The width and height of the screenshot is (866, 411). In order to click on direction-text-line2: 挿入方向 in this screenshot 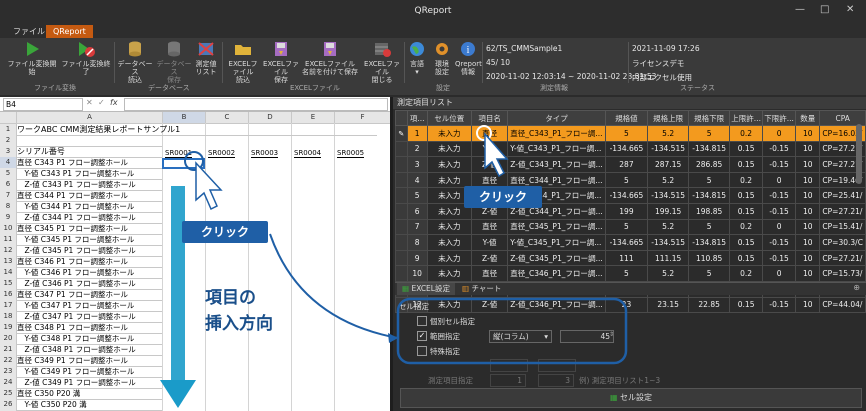, I will do `click(239, 324)`.